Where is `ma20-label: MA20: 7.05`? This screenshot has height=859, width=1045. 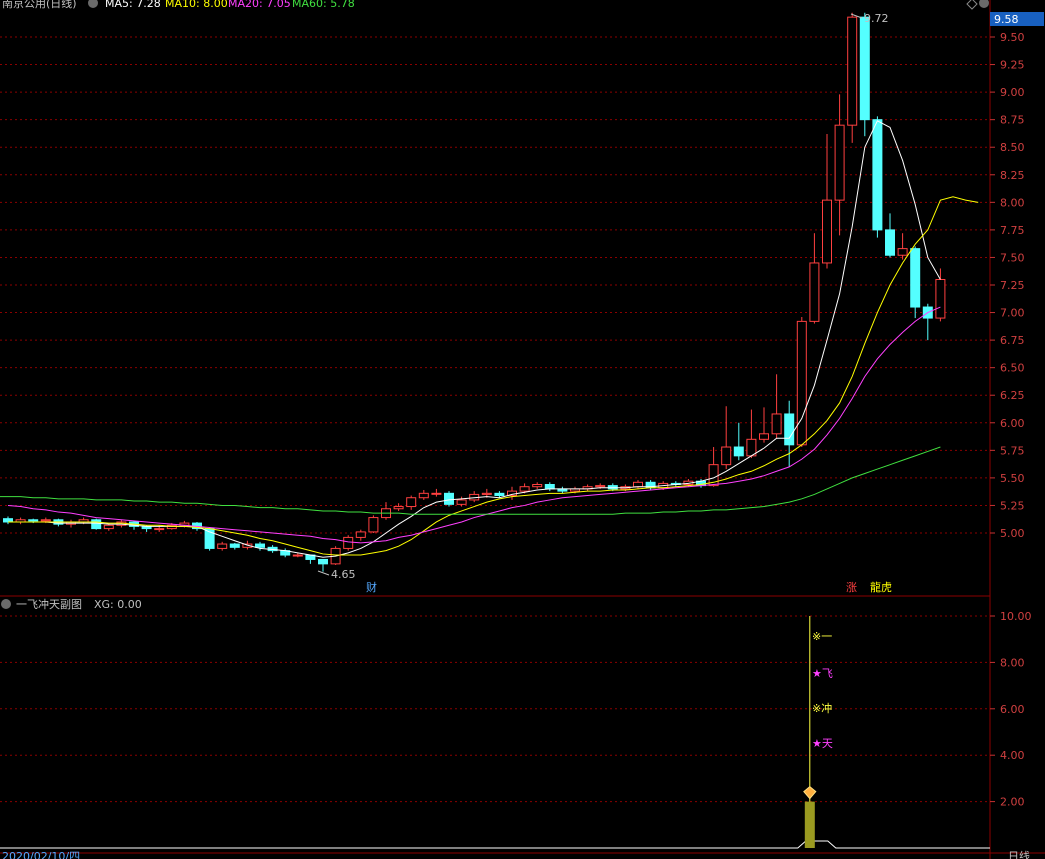
ma20-label: MA20: 7.05 is located at coordinates (259, 5).